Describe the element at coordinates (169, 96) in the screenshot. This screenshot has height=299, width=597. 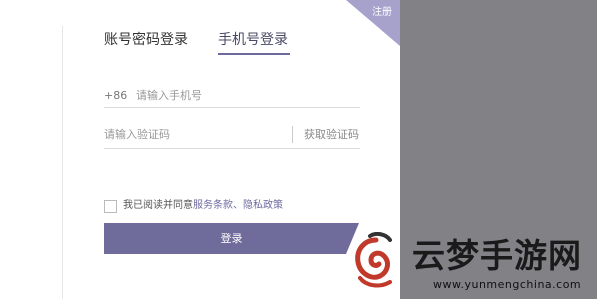
I see `phone-input: 请输入手机号` at that location.